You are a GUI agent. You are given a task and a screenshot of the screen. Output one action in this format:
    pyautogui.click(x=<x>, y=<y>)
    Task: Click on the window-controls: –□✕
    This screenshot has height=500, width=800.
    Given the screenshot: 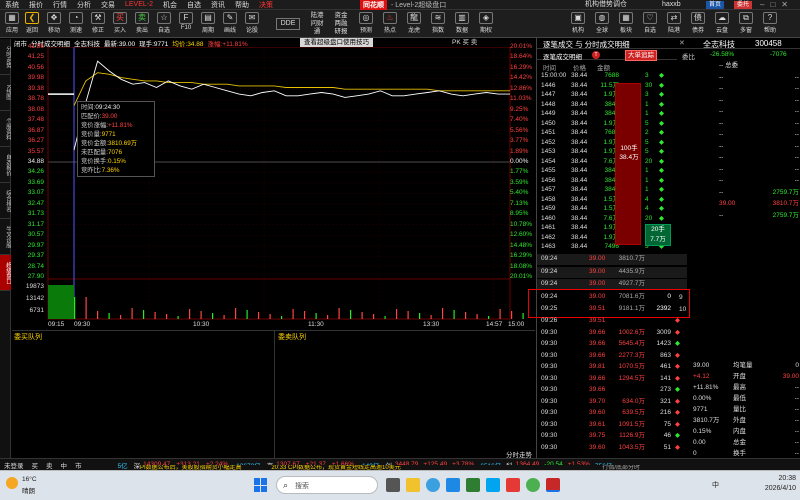 What is the action you would take?
    pyautogui.click(x=777, y=5)
    